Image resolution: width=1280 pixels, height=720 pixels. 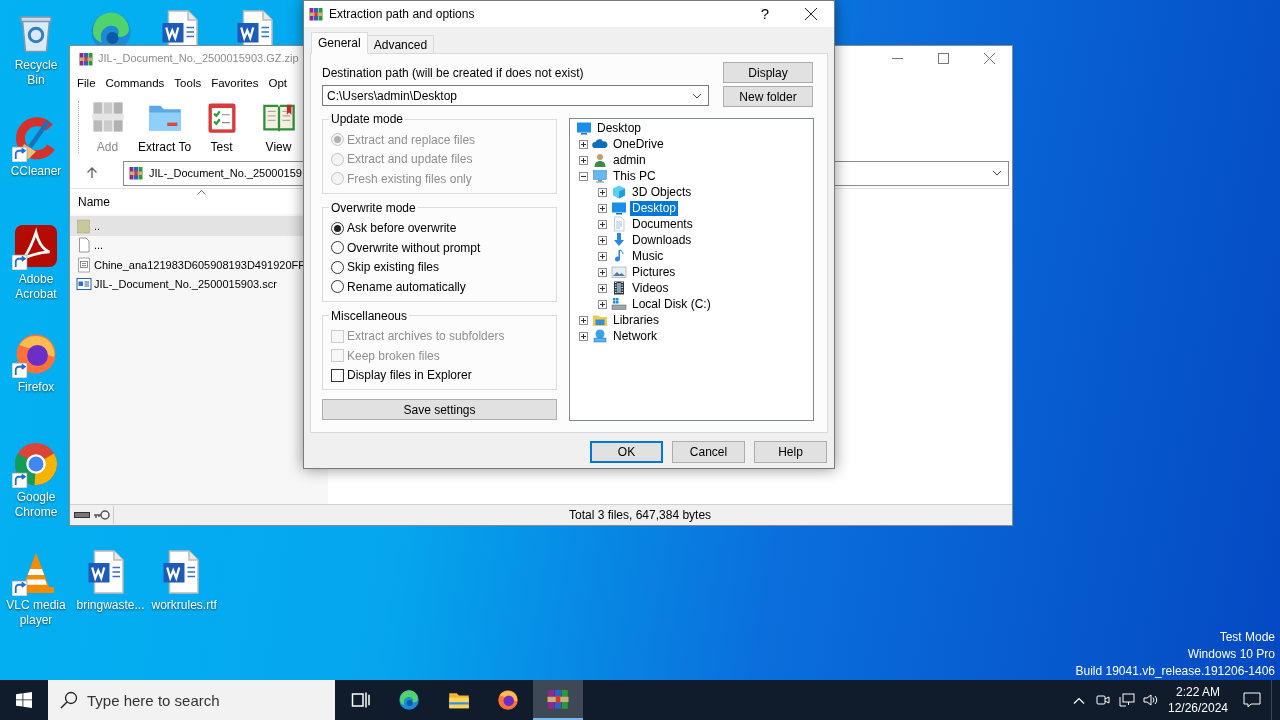 I want to click on search-field: Type here to search, so click(x=191, y=700).